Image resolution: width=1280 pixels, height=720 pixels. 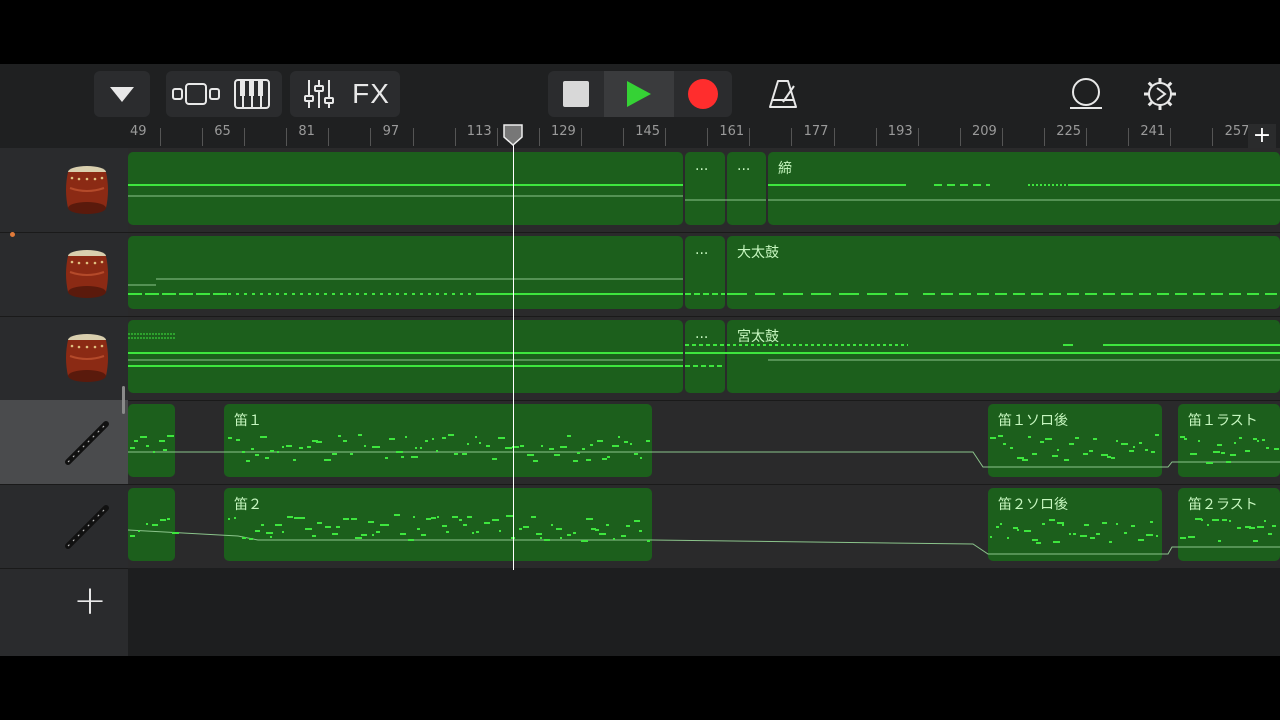 I want to click on playhead-handle-icon, so click(x=513, y=135).